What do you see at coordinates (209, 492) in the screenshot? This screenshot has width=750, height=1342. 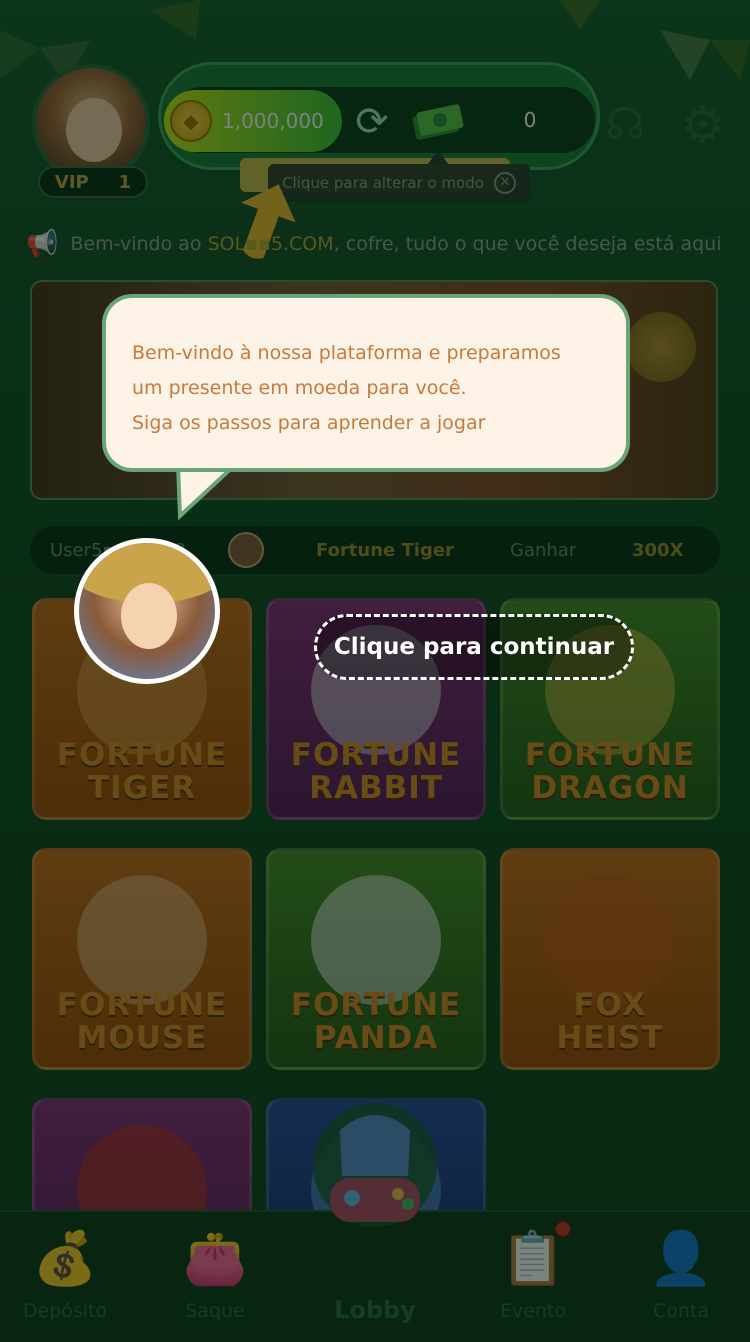 I see `bubble-tail` at bounding box center [209, 492].